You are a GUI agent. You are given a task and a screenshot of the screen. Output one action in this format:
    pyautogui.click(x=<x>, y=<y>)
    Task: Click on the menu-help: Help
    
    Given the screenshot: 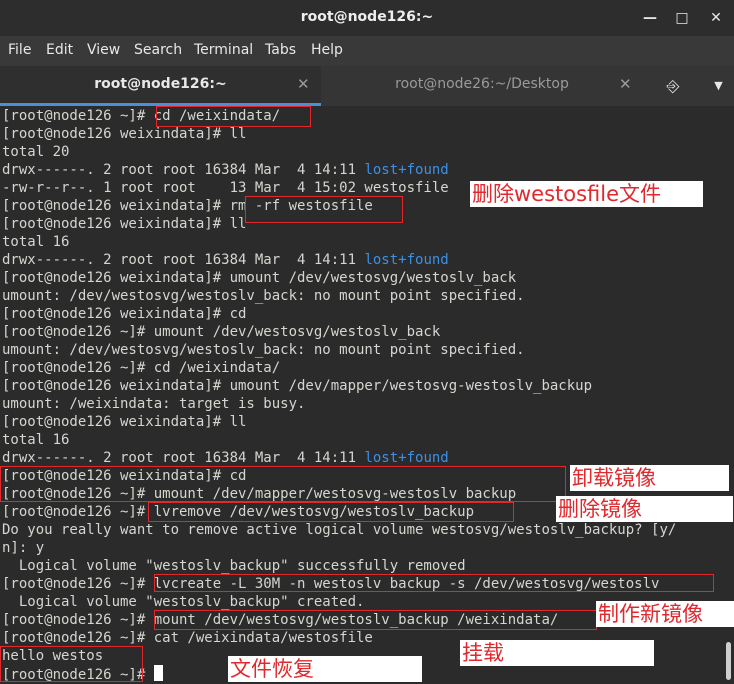 What is the action you would take?
    pyautogui.click(x=327, y=50)
    